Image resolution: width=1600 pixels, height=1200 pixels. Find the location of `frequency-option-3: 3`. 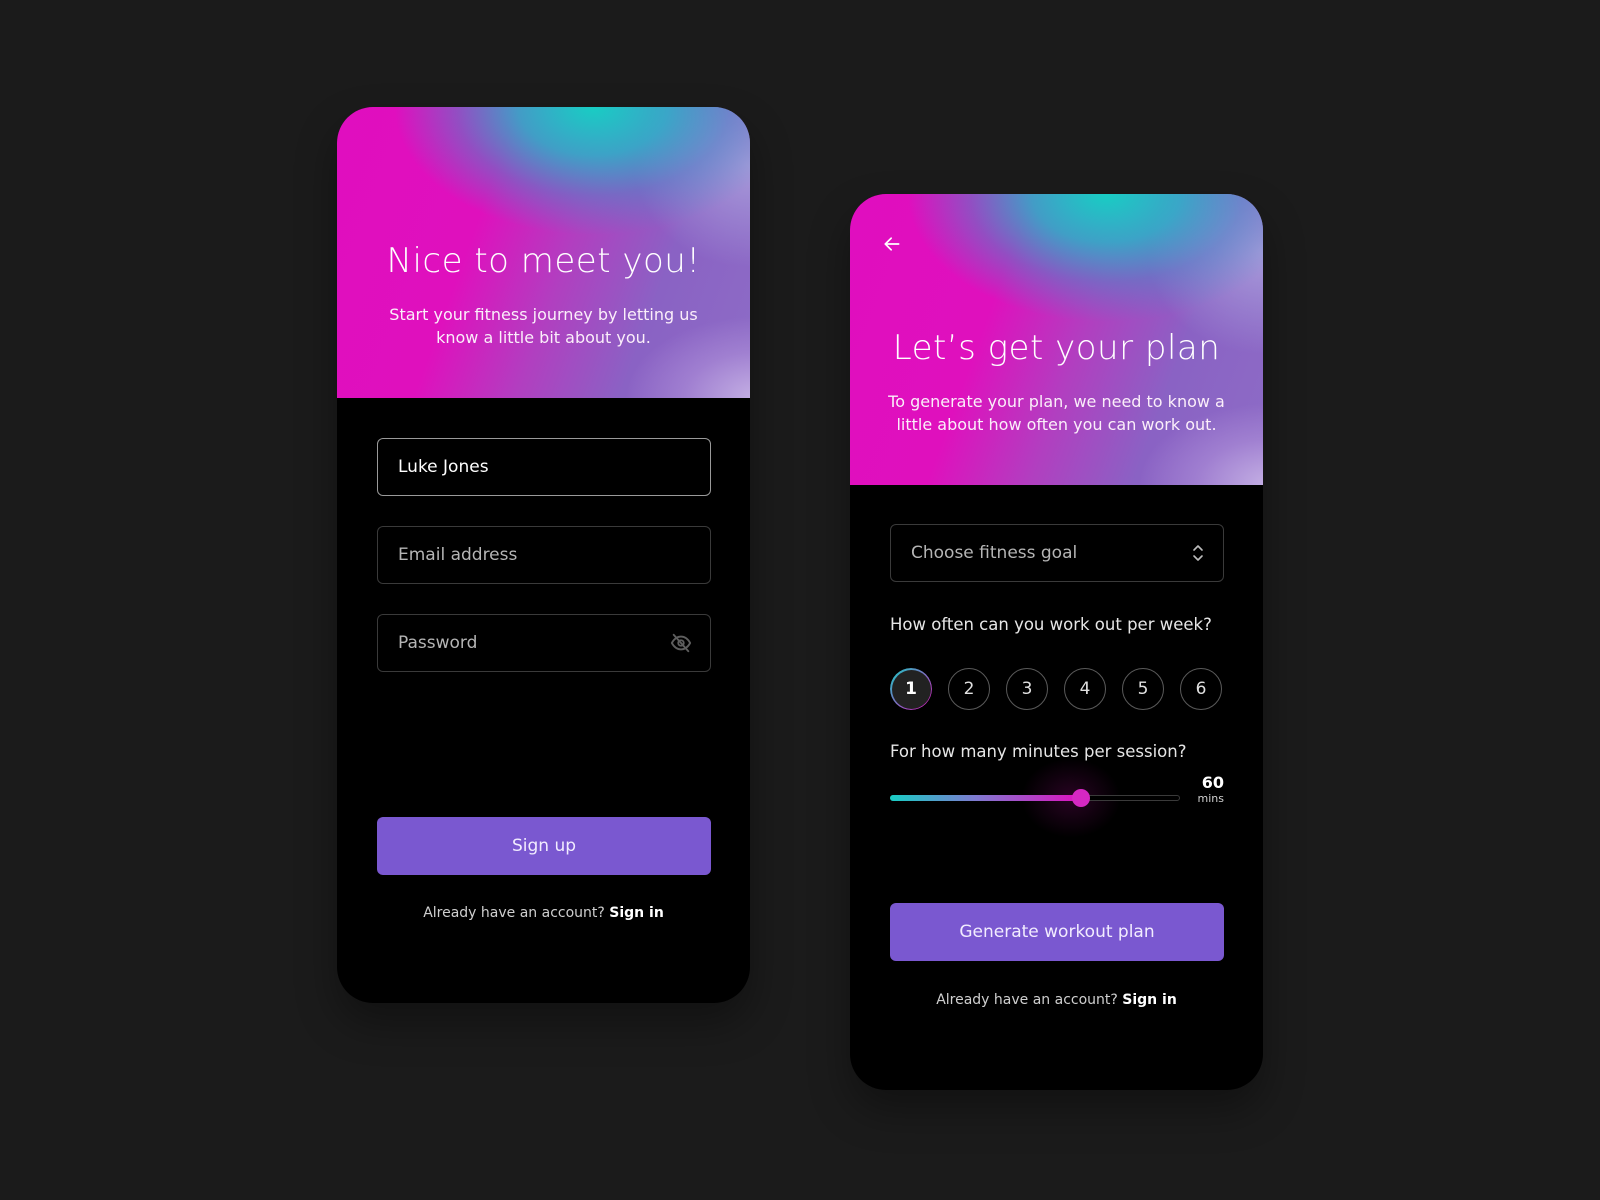

frequency-option-3: 3 is located at coordinates (1027, 689).